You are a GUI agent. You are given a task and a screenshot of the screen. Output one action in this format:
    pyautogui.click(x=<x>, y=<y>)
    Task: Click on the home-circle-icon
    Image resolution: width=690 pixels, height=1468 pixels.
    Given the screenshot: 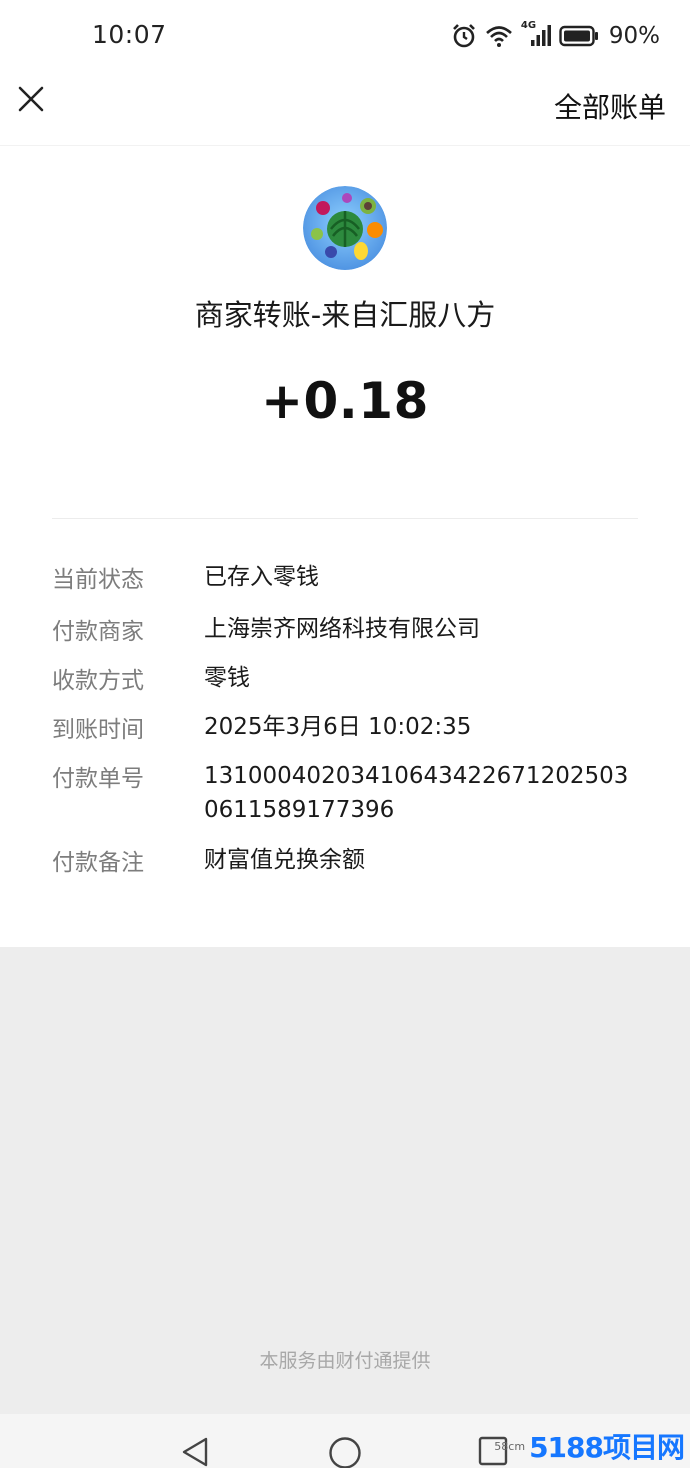 What is the action you would take?
    pyautogui.click(x=345, y=1452)
    